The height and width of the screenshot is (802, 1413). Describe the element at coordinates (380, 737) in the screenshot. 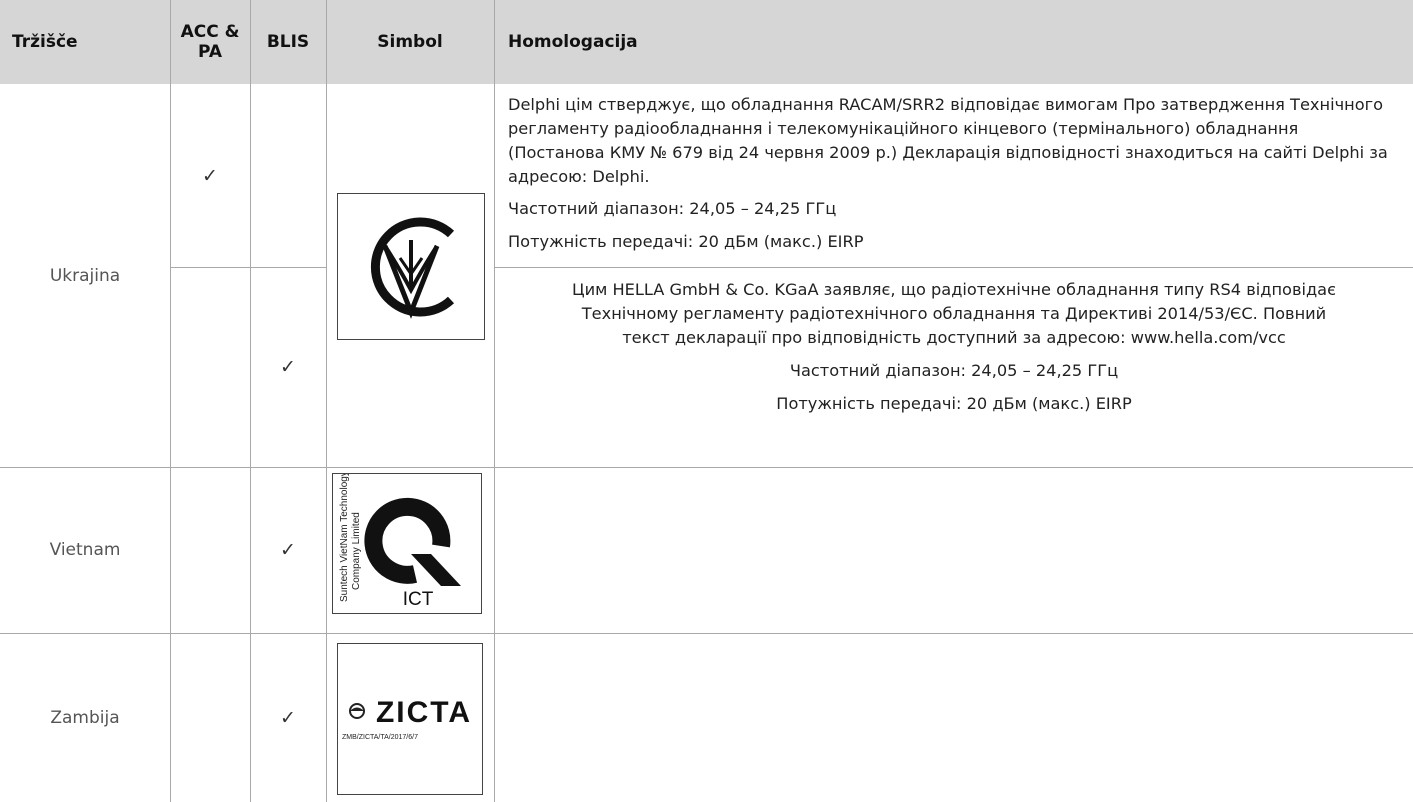

I see `zicta-code: ZMB/ZICTA/TA/2017/6/7` at that location.